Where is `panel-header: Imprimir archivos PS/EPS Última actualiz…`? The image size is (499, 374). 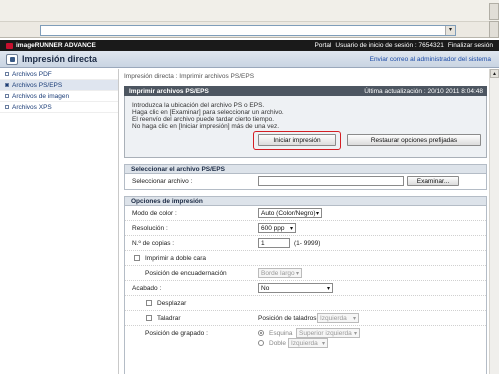 panel-header: Imprimir archivos PS/EPS Última actualiz… is located at coordinates (305, 91).